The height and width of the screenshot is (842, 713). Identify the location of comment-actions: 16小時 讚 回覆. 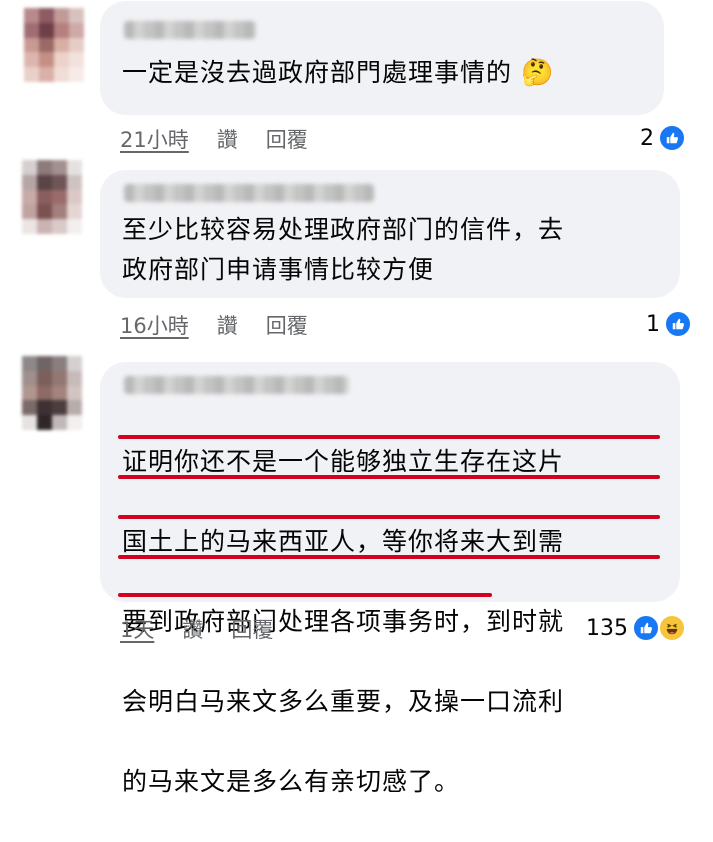
(214, 325).